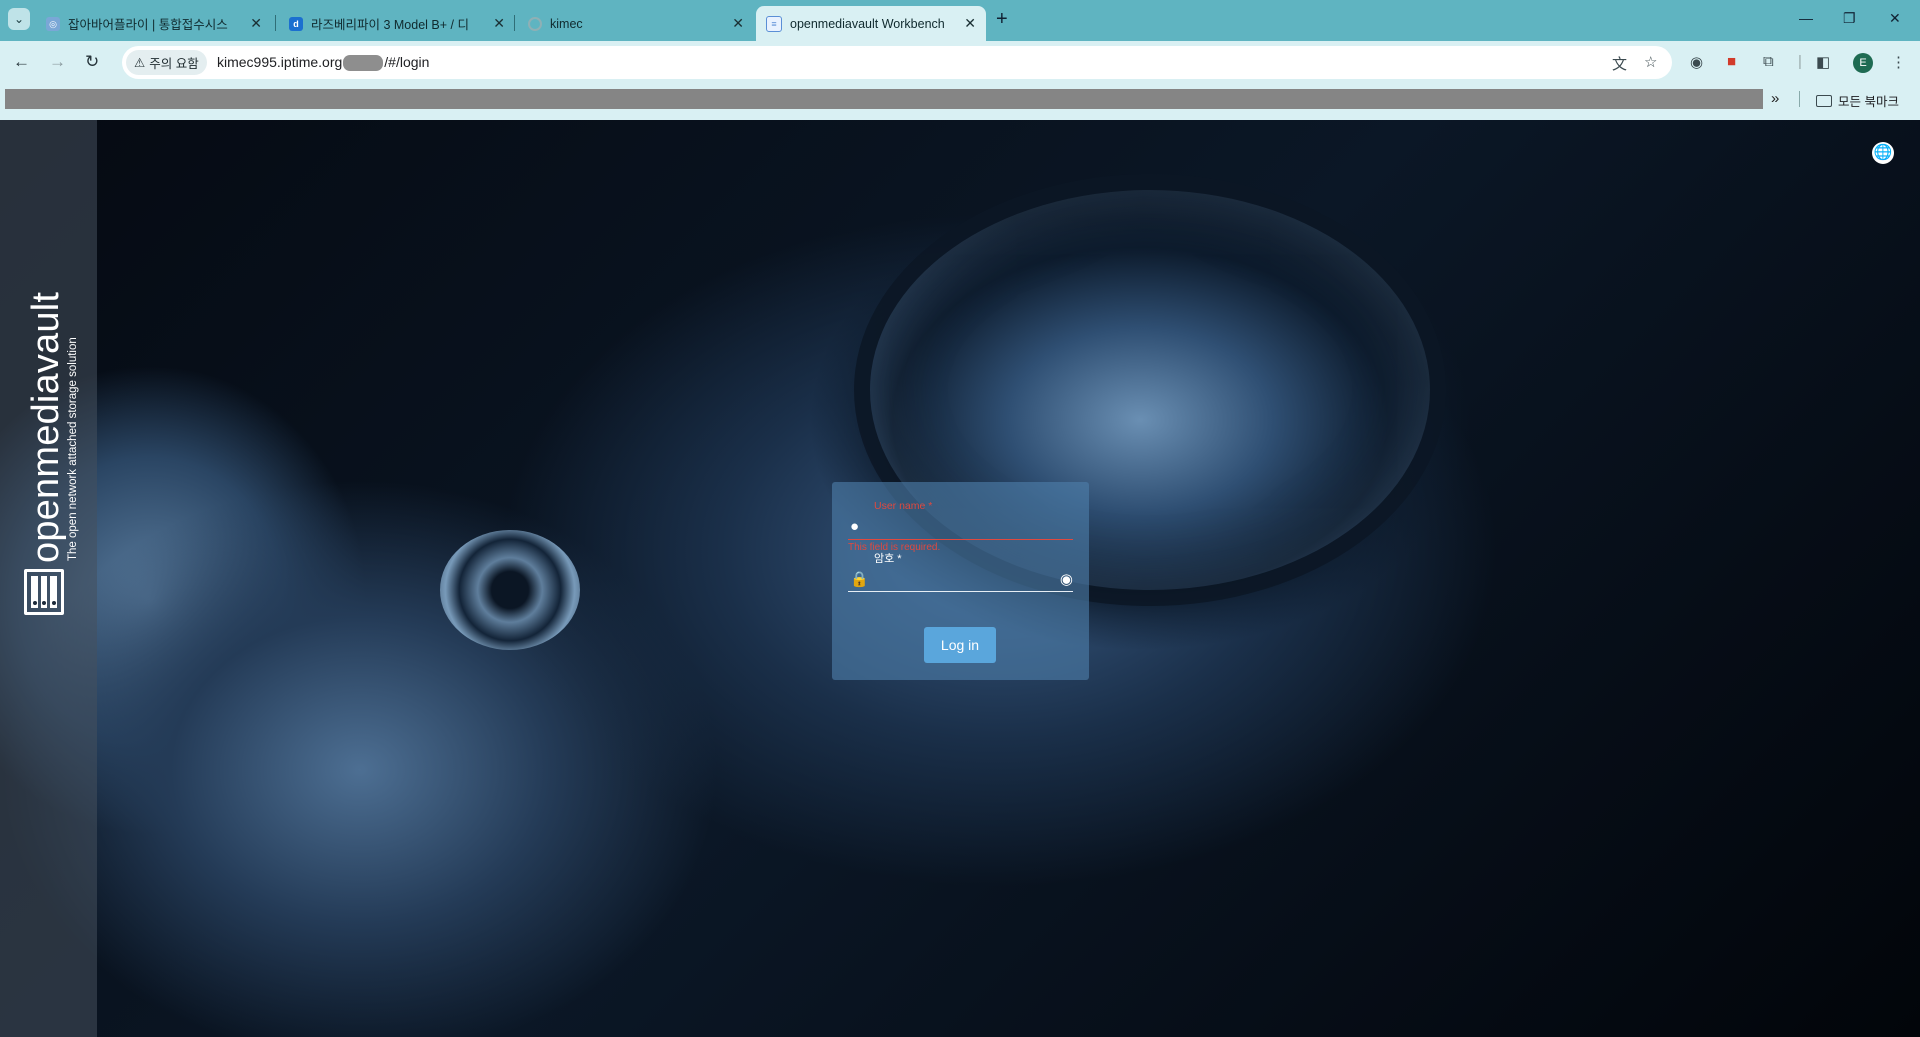  Describe the element at coordinates (1775, 98) in the screenshot. I see `bookmarks-overflow-icon: »` at that location.